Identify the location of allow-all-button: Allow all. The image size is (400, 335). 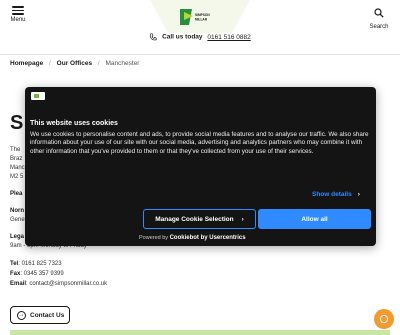
(314, 219).